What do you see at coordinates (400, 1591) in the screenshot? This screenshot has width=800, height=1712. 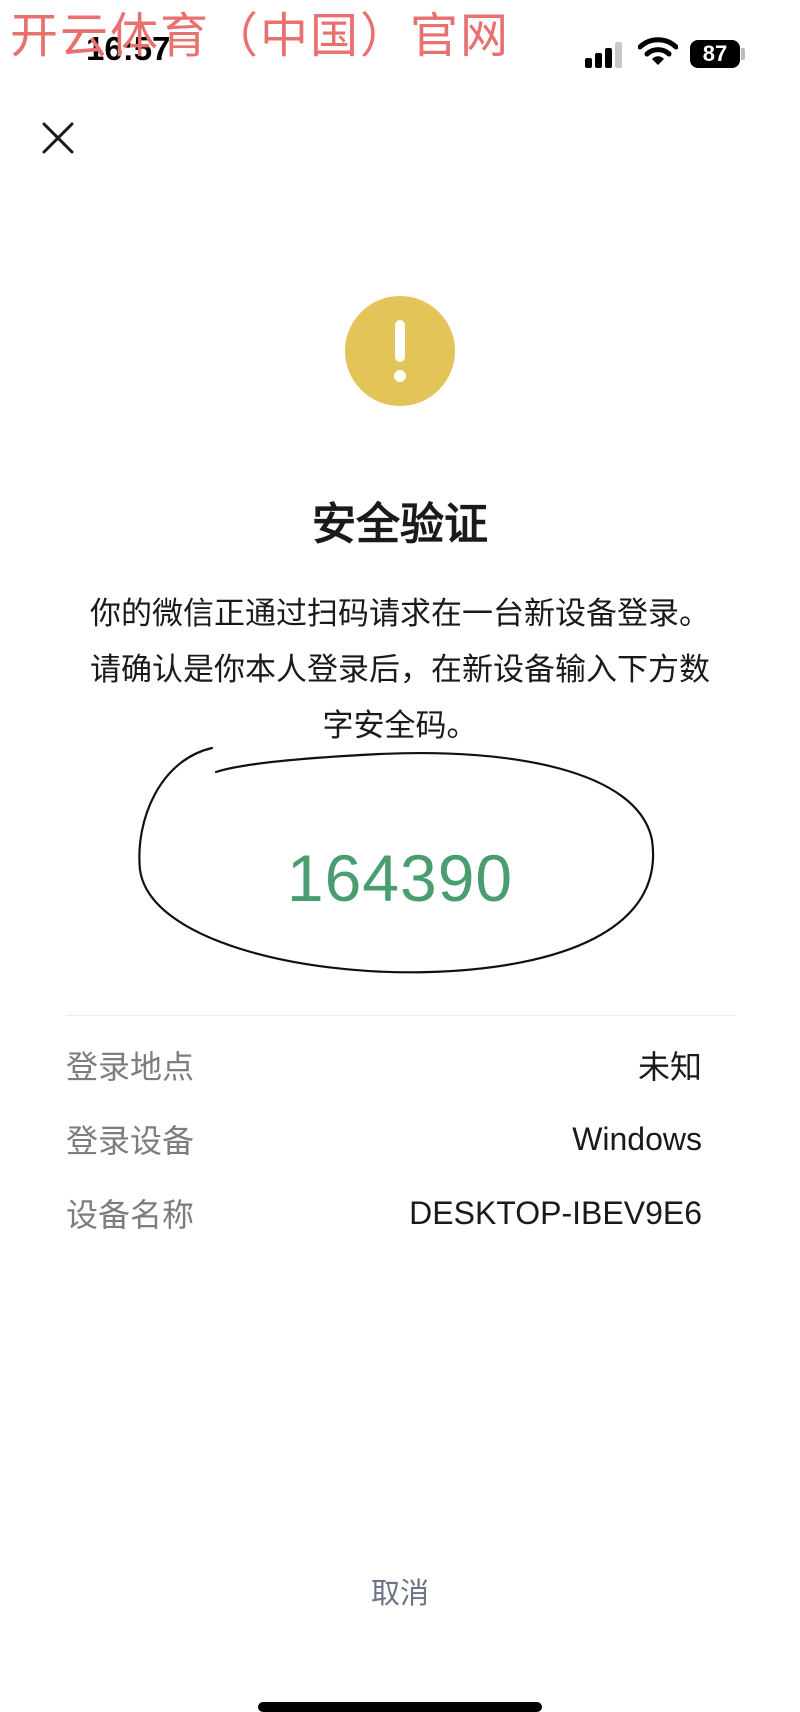 I see `cancel-button: 取消` at bounding box center [400, 1591].